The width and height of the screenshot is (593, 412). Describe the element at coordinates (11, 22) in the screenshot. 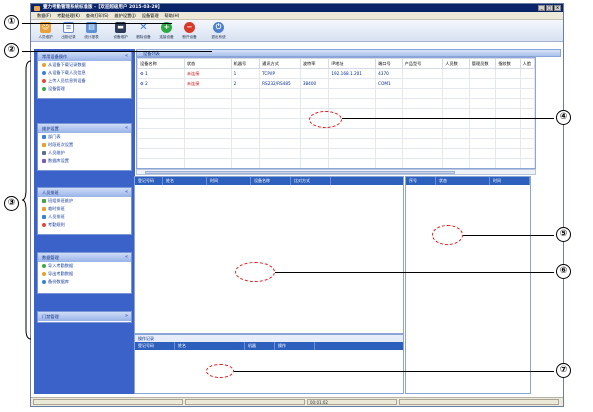

I see `callout-1: ①` at that location.